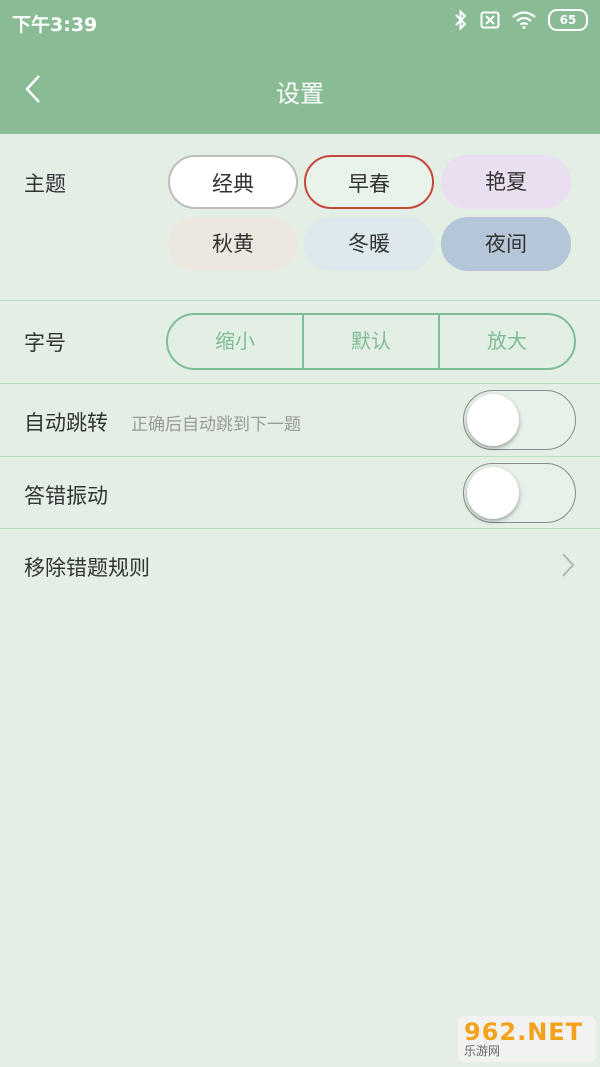 The height and width of the screenshot is (1067, 600). Describe the element at coordinates (45, 184) in the screenshot. I see `theme-label: 主题` at that location.